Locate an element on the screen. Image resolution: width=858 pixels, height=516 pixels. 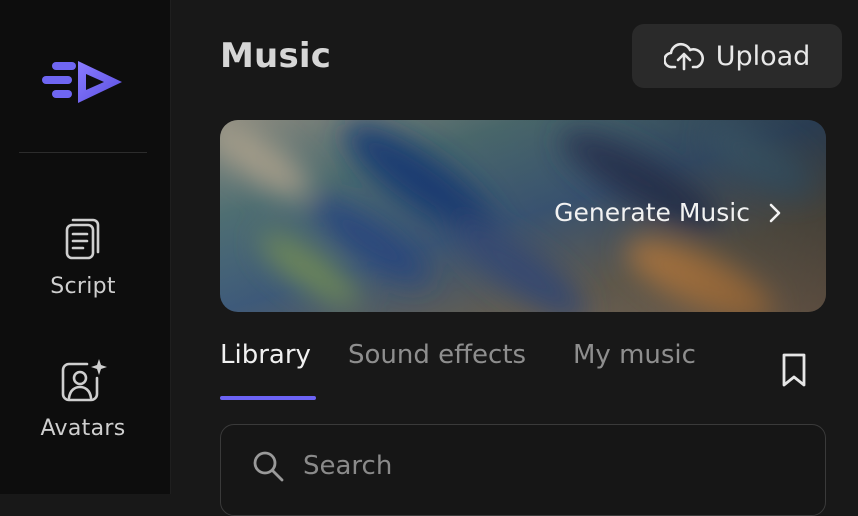
sidebar-item-label: Script is located at coordinates (83, 286).